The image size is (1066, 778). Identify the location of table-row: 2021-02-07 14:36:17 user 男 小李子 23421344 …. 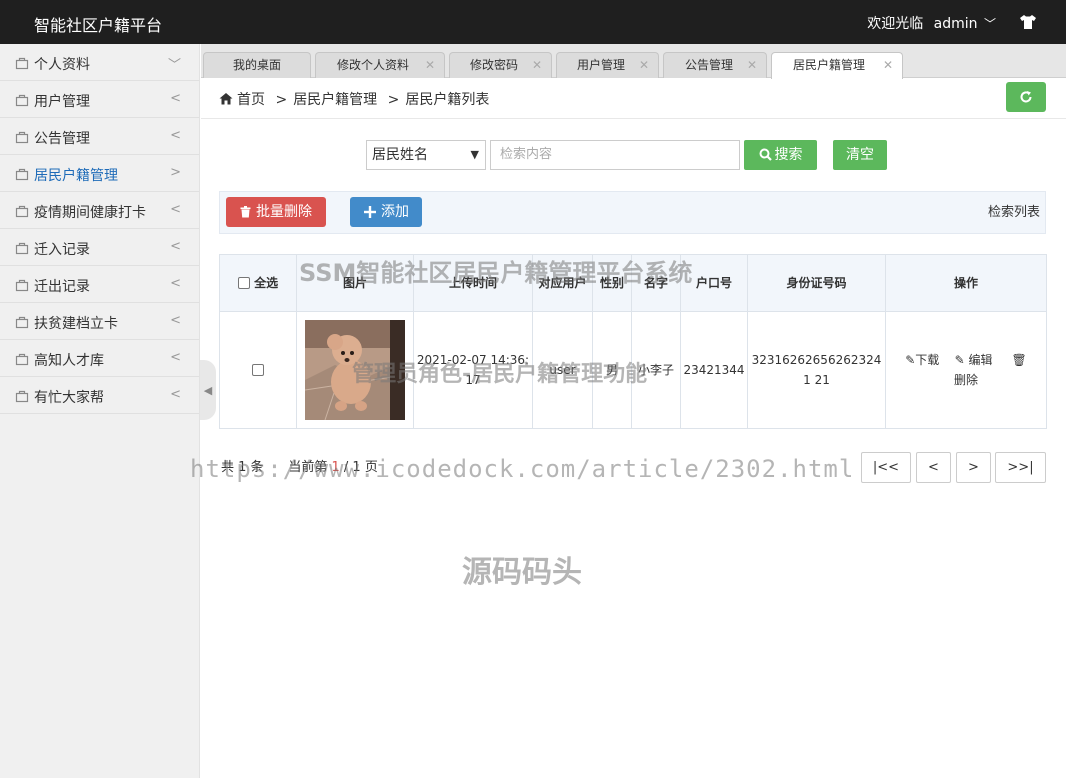
(633, 370).